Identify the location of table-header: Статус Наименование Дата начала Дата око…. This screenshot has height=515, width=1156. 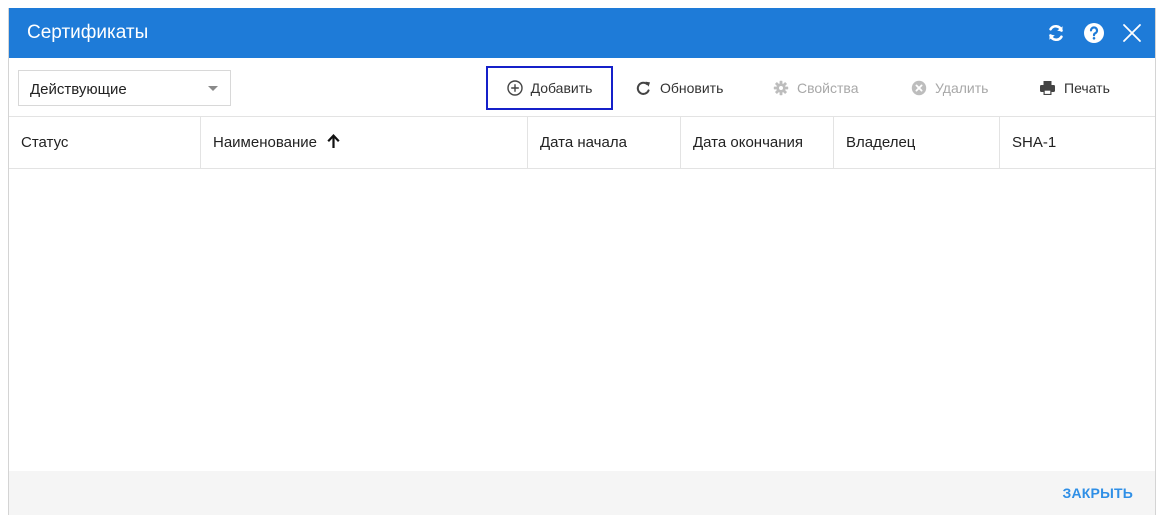
(582, 142).